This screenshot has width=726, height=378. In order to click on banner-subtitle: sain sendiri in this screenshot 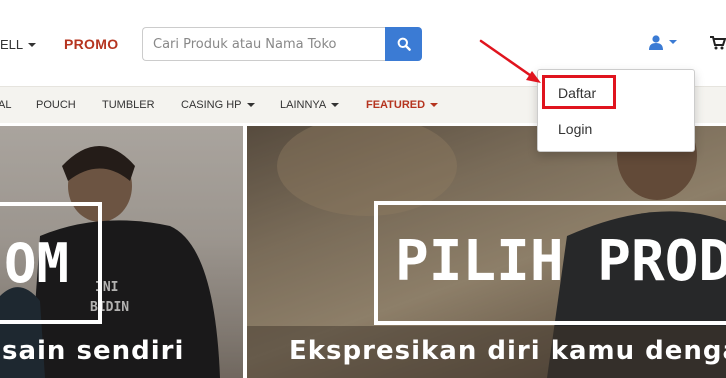, I will do `click(93, 351)`.